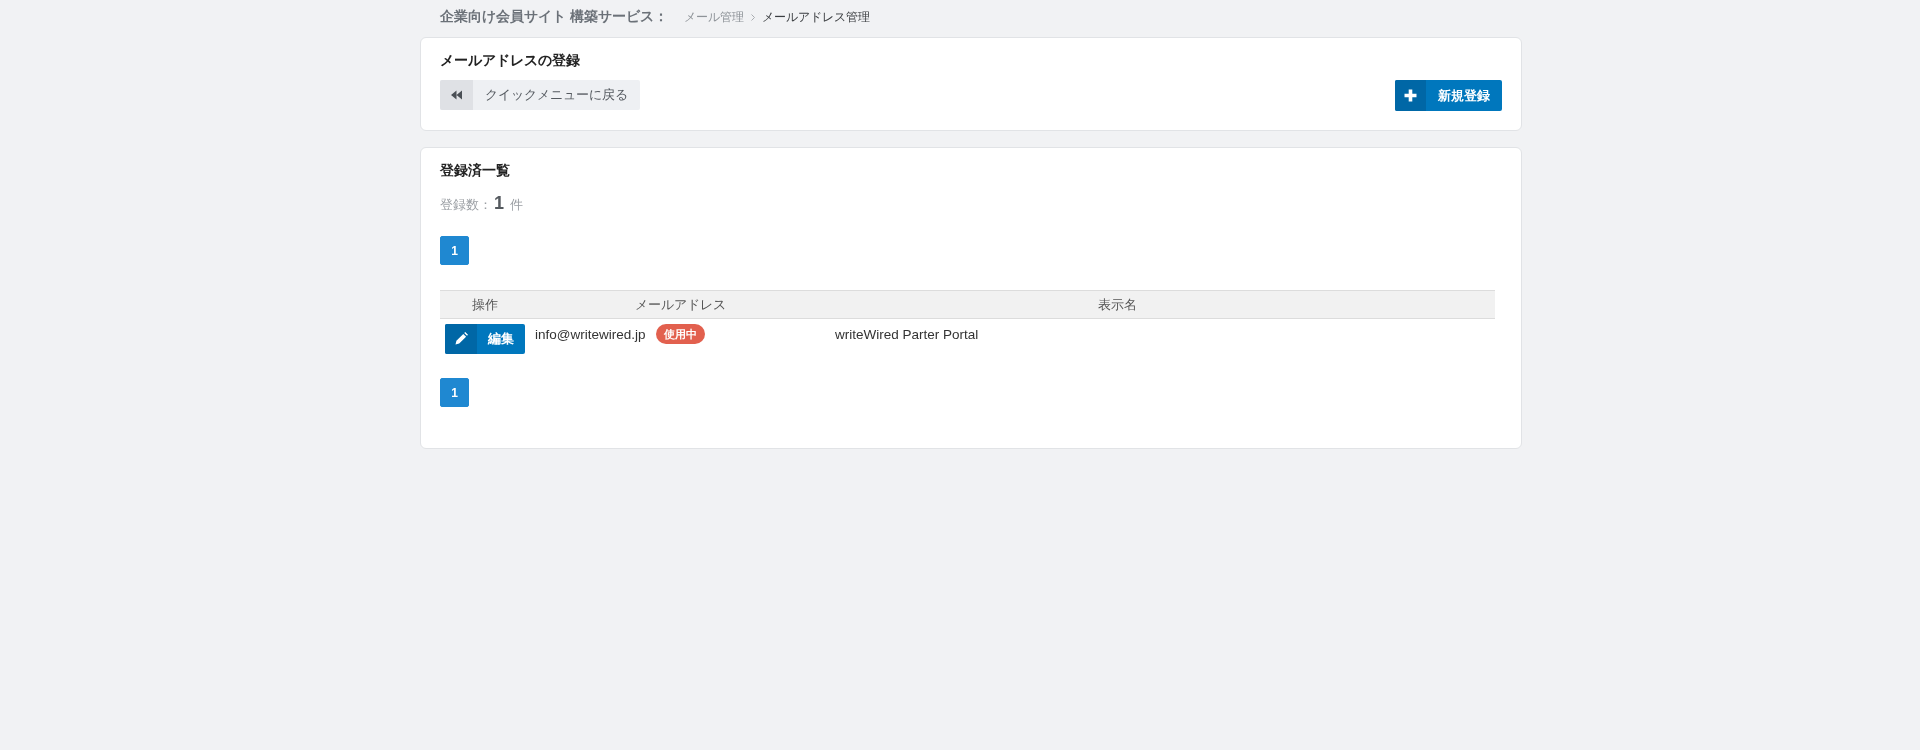 Image resolution: width=1920 pixels, height=750 pixels. Describe the element at coordinates (1117, 304) in the screenshot. I see `column-header: 表示名` at that location.